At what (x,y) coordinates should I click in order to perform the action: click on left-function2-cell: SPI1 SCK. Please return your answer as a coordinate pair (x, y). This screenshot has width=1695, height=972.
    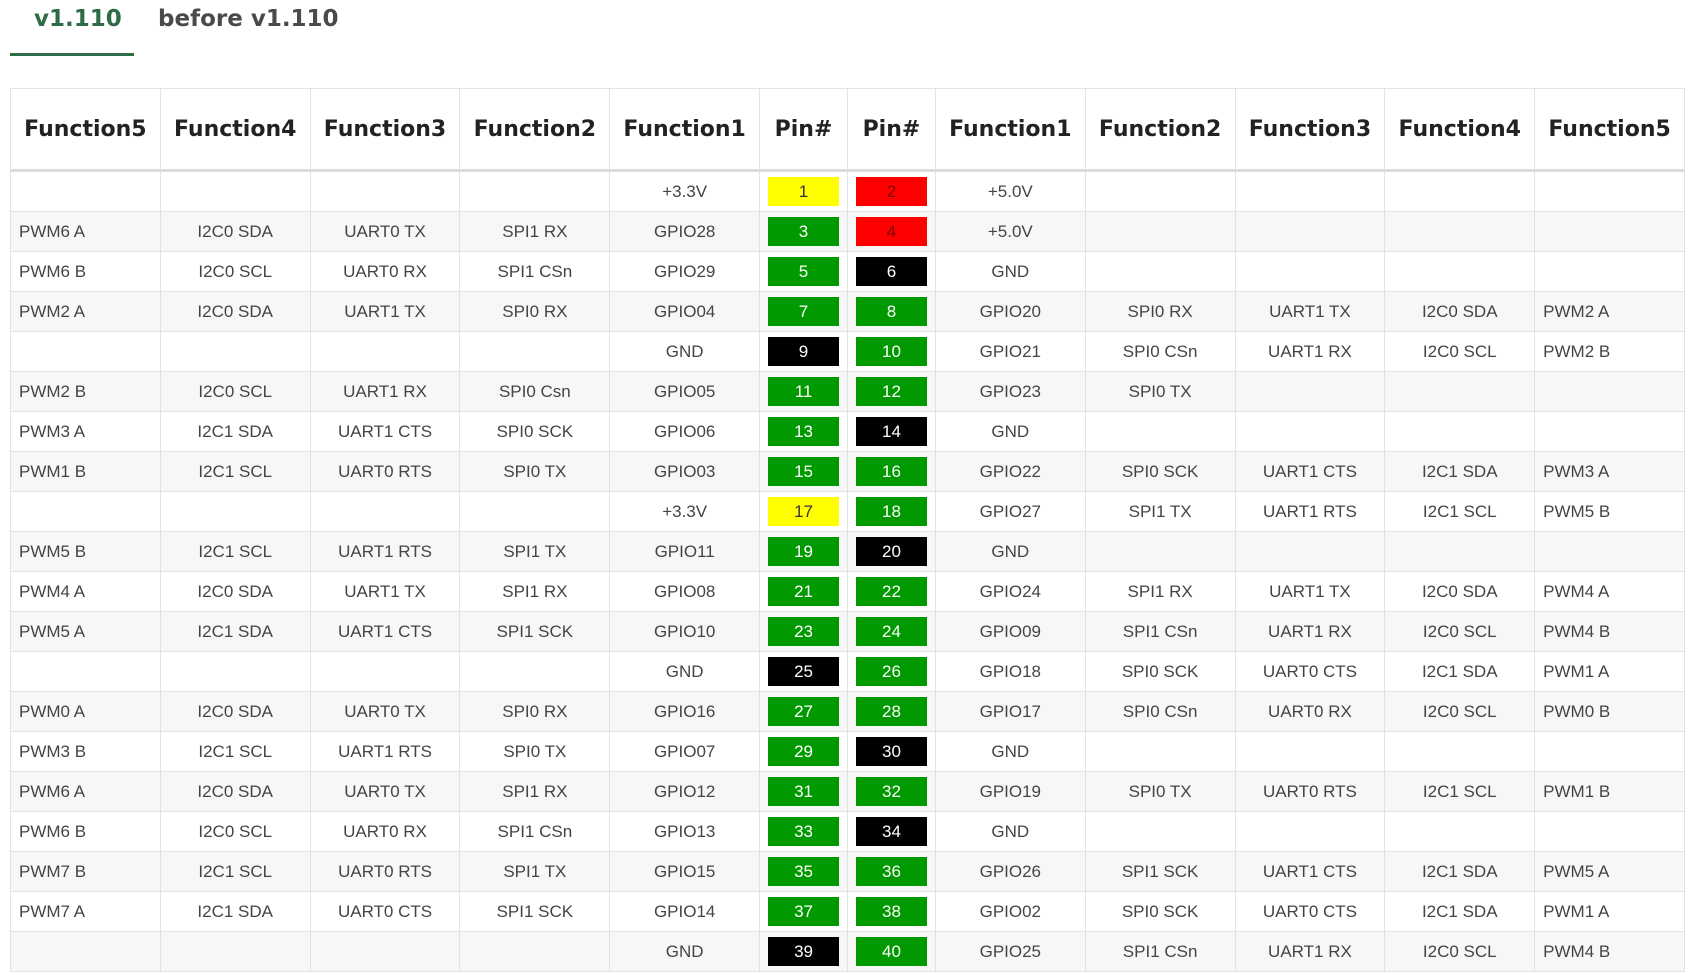
    Looking at the image, I should click on (535, 631).